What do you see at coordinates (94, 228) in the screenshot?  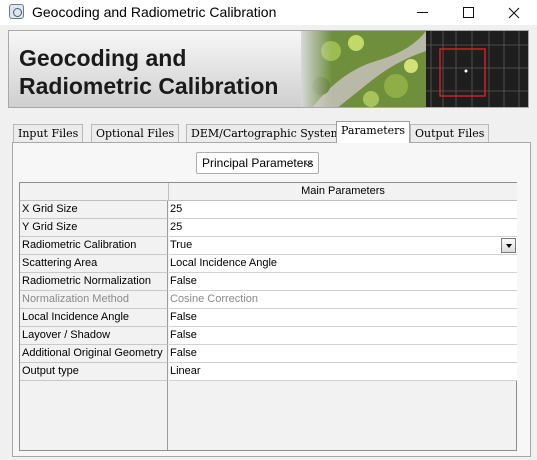 I see `row-label: Y Grid Size` at bounding box center [94, 228].